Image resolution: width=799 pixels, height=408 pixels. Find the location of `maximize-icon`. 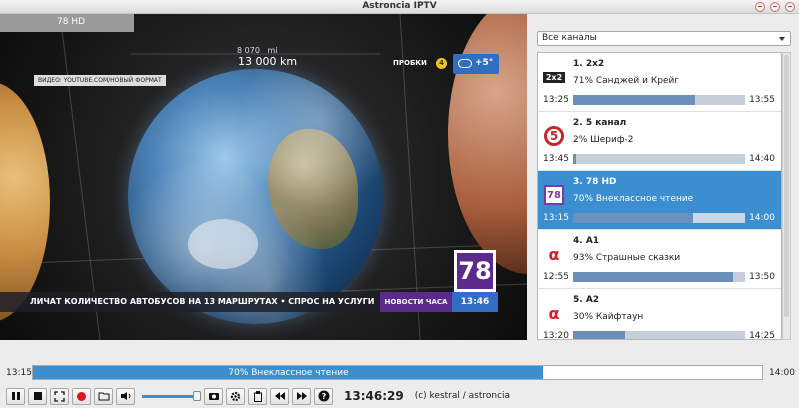

maximize-icon is located at coordinates (775, 7).